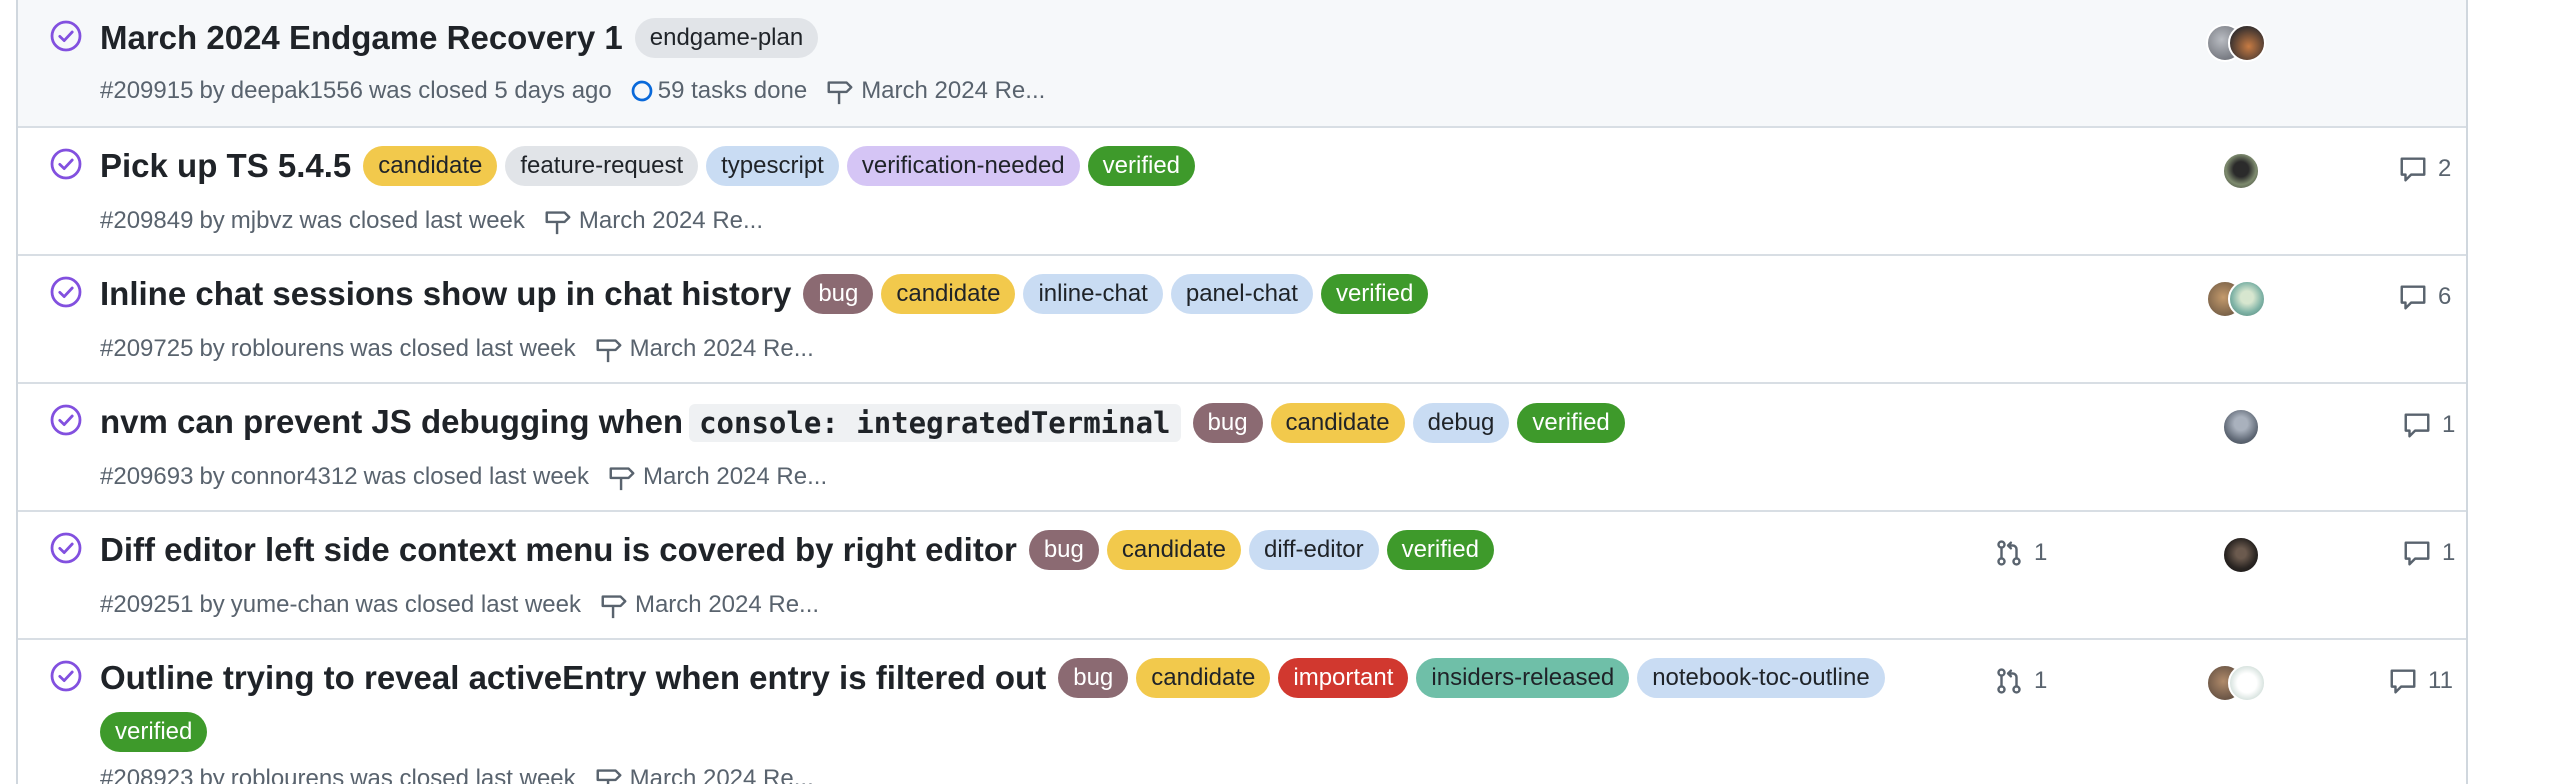 This screenshot has width=2558, height=784. Describe the element at coordinates (2420, 681) in the screenshot. I see `comments-count: 11` at that location.